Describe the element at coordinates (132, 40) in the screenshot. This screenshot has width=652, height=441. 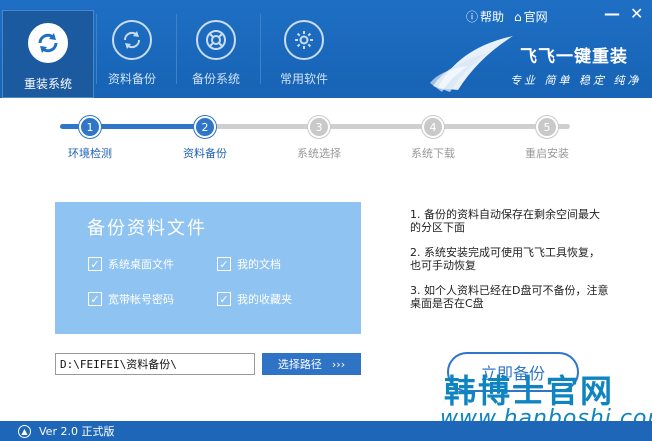
I see `sync-icon` at that location.